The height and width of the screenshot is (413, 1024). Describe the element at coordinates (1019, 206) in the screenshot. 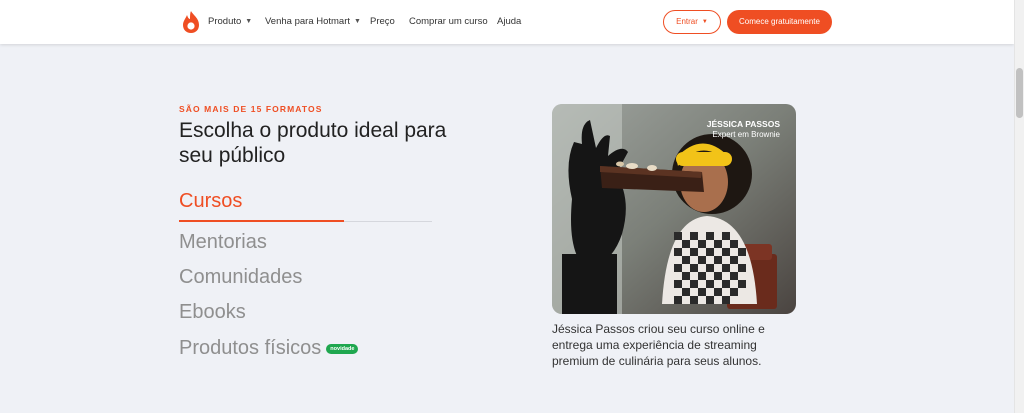

I see `page-scrollbar` at that location.